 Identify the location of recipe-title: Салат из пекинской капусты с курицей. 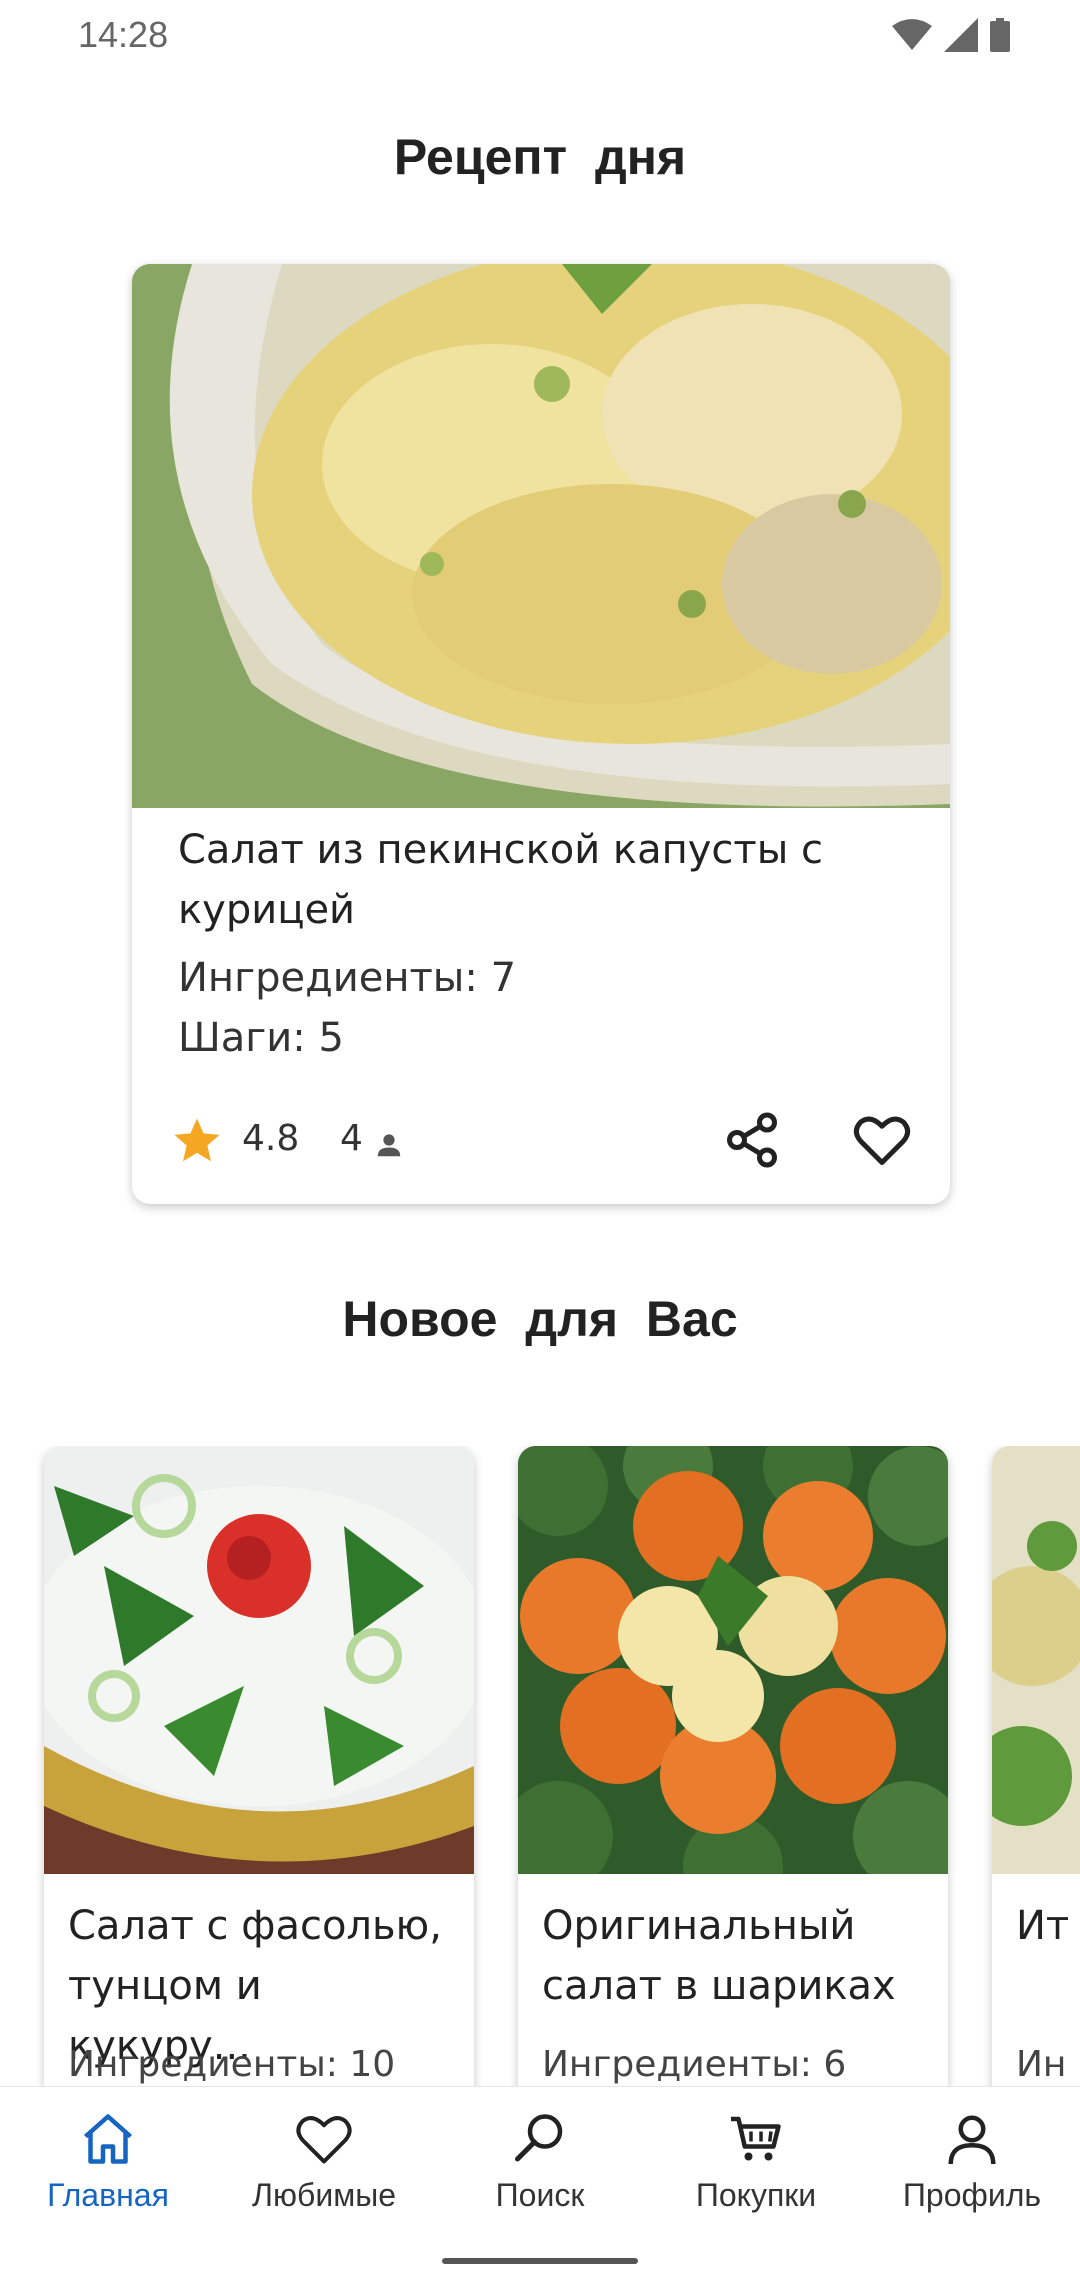
(500, 880).